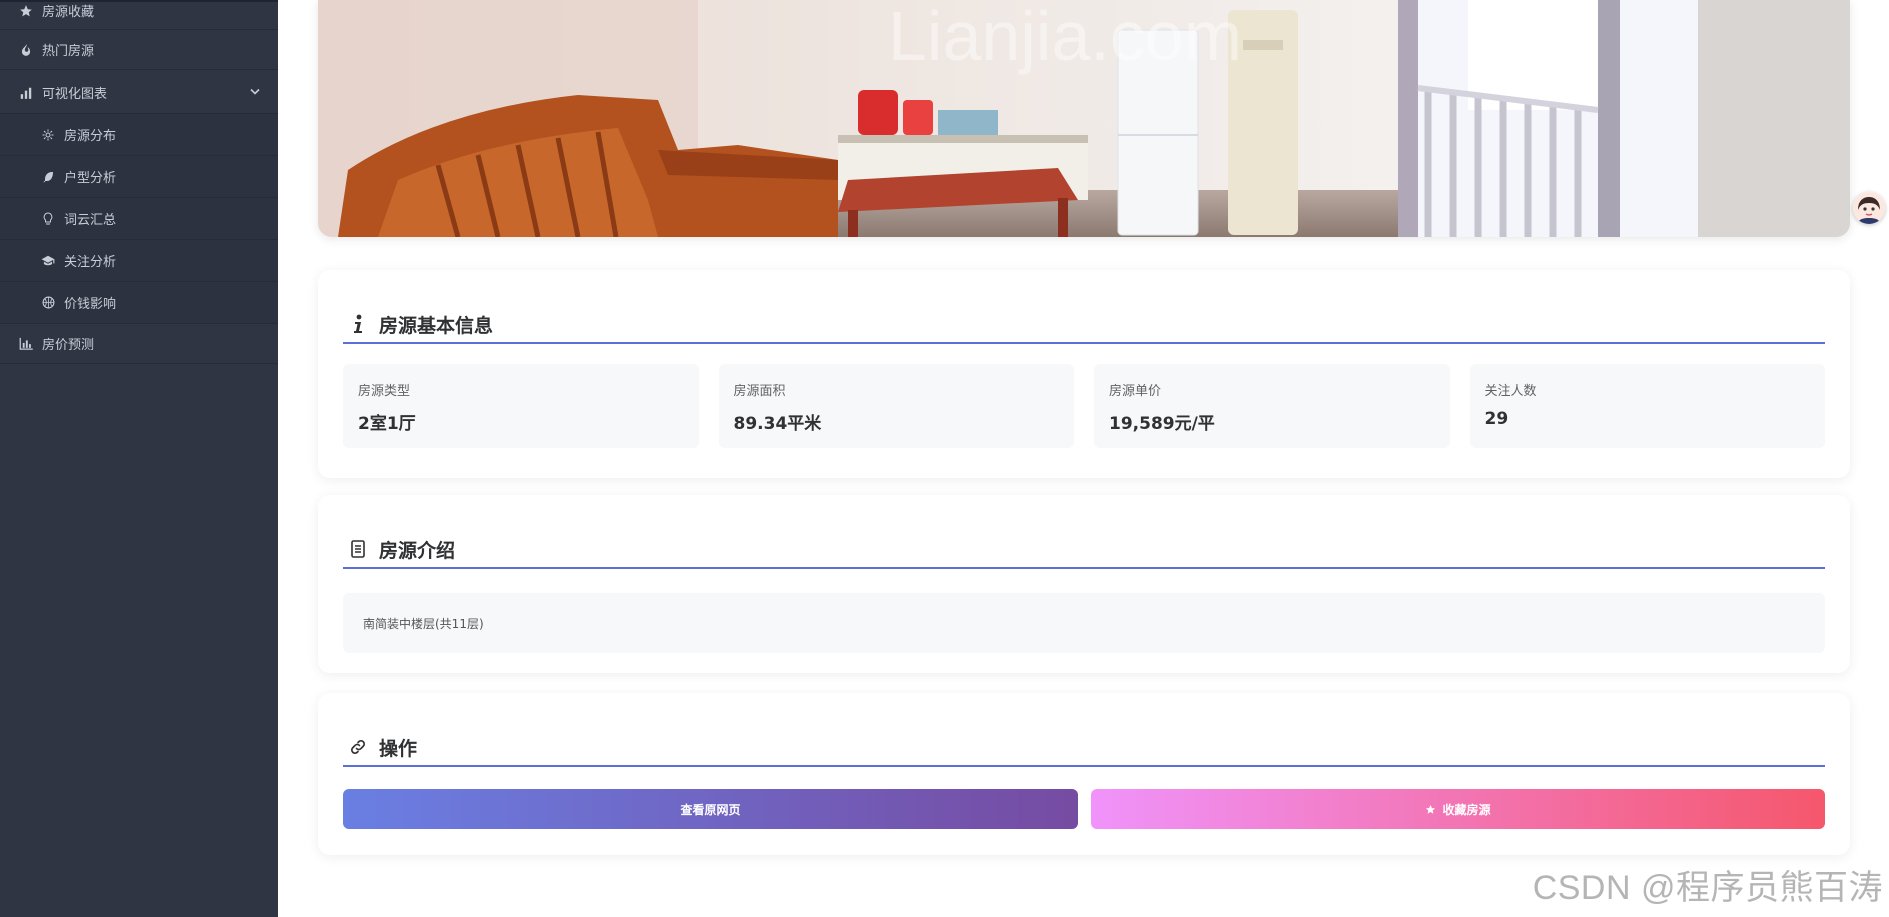 This screenshot has height=917, width=1889. What do you see at coordinates (139, 219) in the screenshot?
I see `sidebar-item-wordcloud: 词云汇总` at bounding box center [139, 219].